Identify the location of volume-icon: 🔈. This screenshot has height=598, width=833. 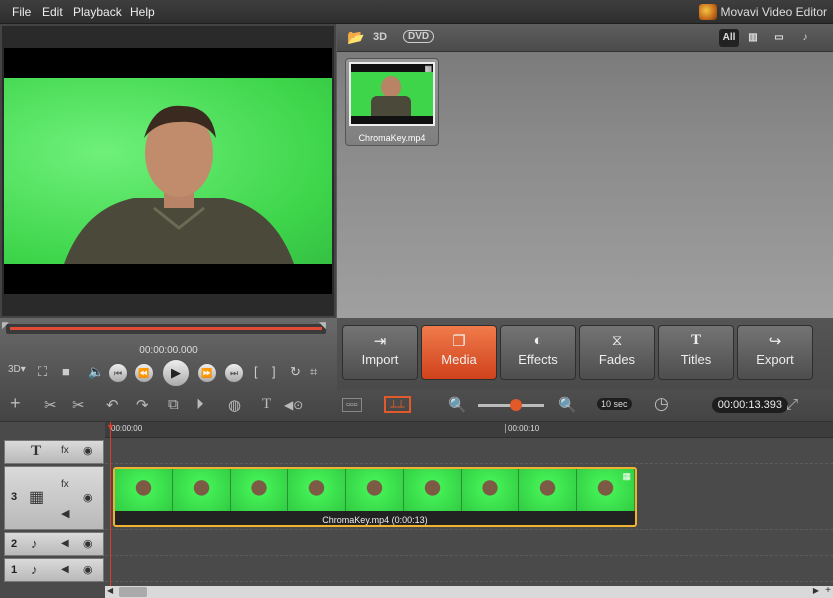
(96, 372).